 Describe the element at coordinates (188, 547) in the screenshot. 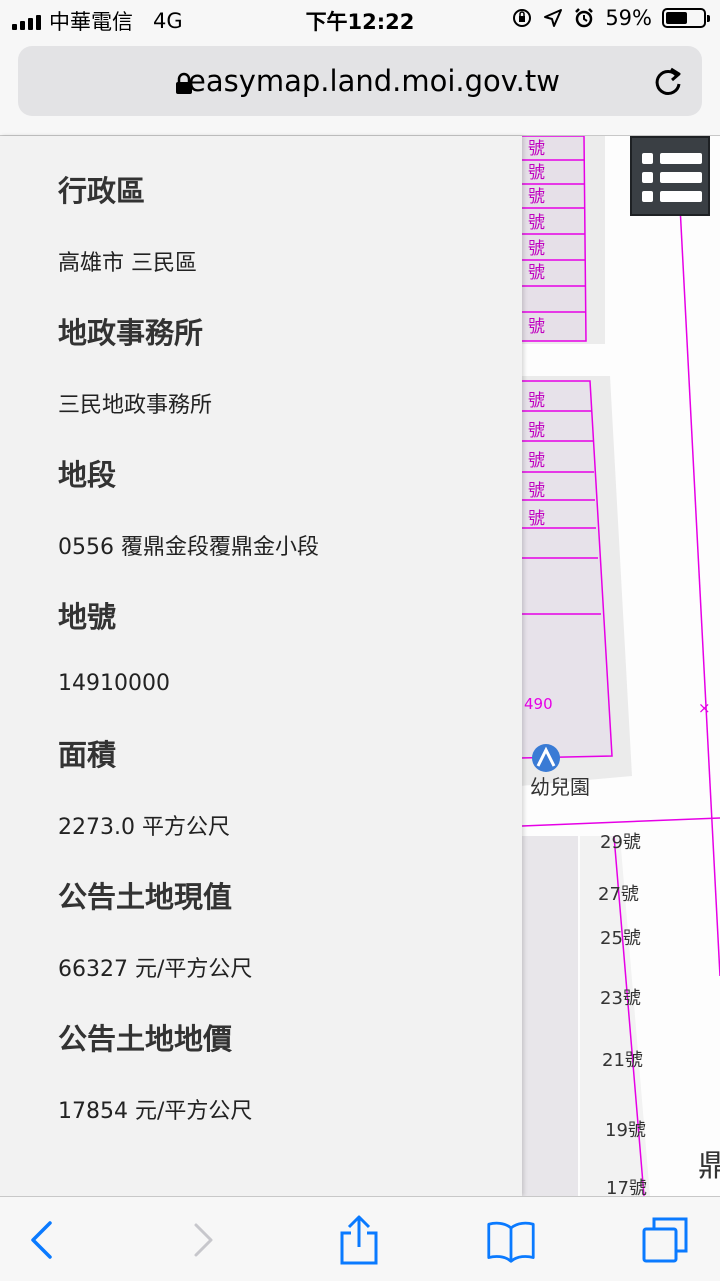

I see `field-value: 0556 覆鼎金段覆鼎金小段` at that location.